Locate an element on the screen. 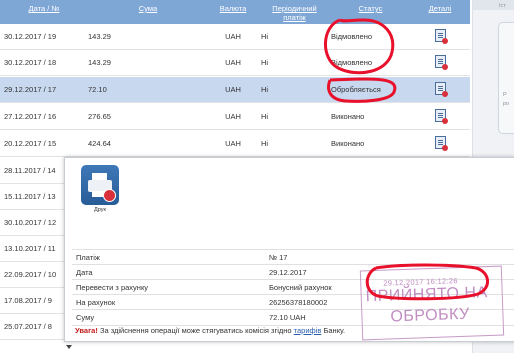  details-value: № 17 is located at coordinates (278, 257).